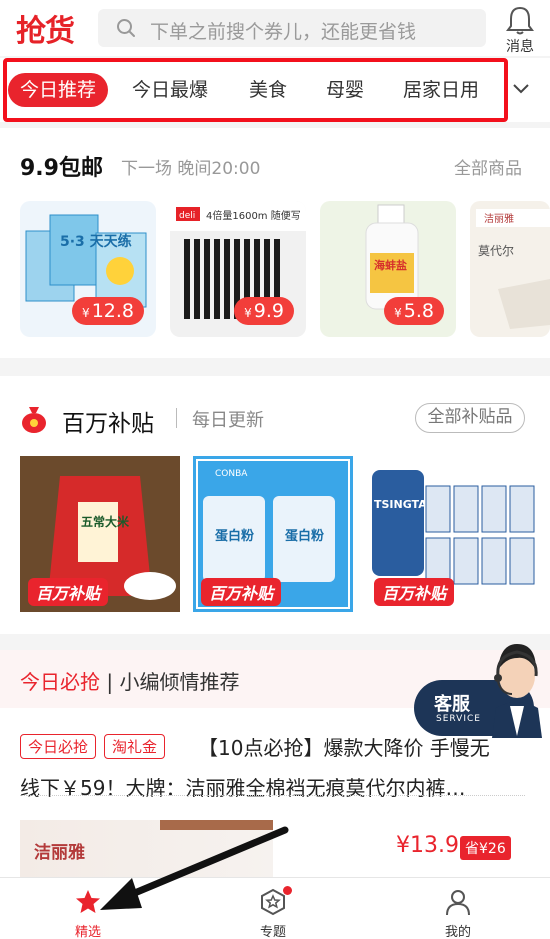 This screenshot has width=550, height=939. What do you see at coordinates (268, 90) in the screenshot?
I see `tab-food: 美食` at bounding box center [268, 90].